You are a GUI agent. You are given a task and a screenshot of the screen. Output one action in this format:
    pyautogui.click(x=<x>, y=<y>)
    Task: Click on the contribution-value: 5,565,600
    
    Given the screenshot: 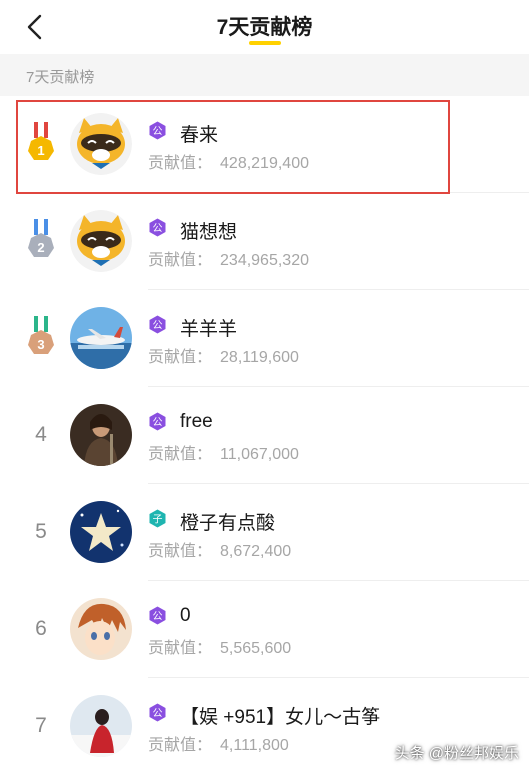 What is the action you would take?
    pyautogui.click(x=256, y=648)
    